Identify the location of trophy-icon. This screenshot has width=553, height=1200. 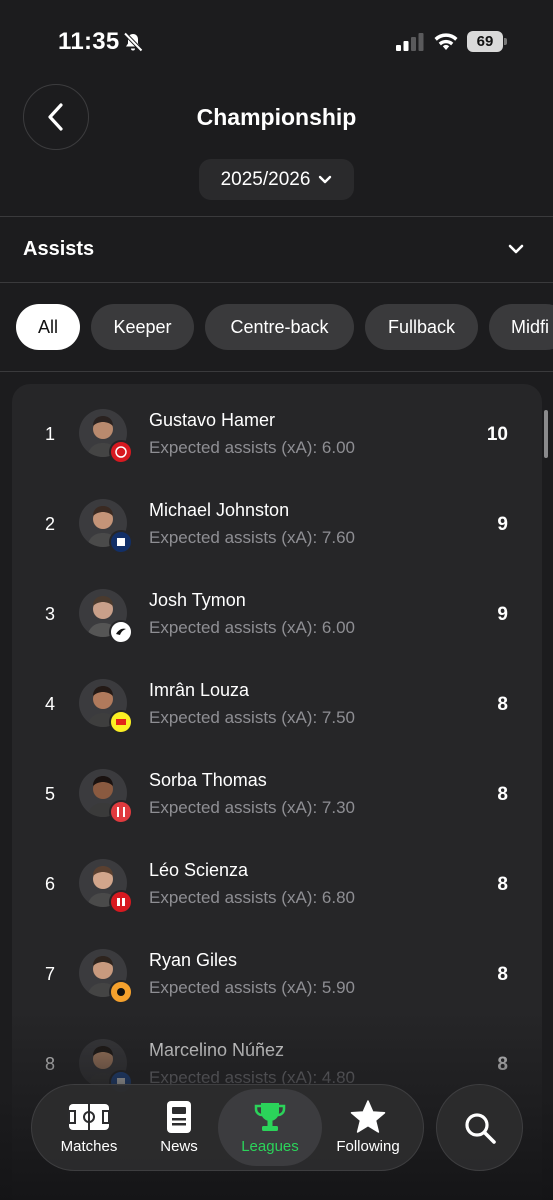
(270, 1117).